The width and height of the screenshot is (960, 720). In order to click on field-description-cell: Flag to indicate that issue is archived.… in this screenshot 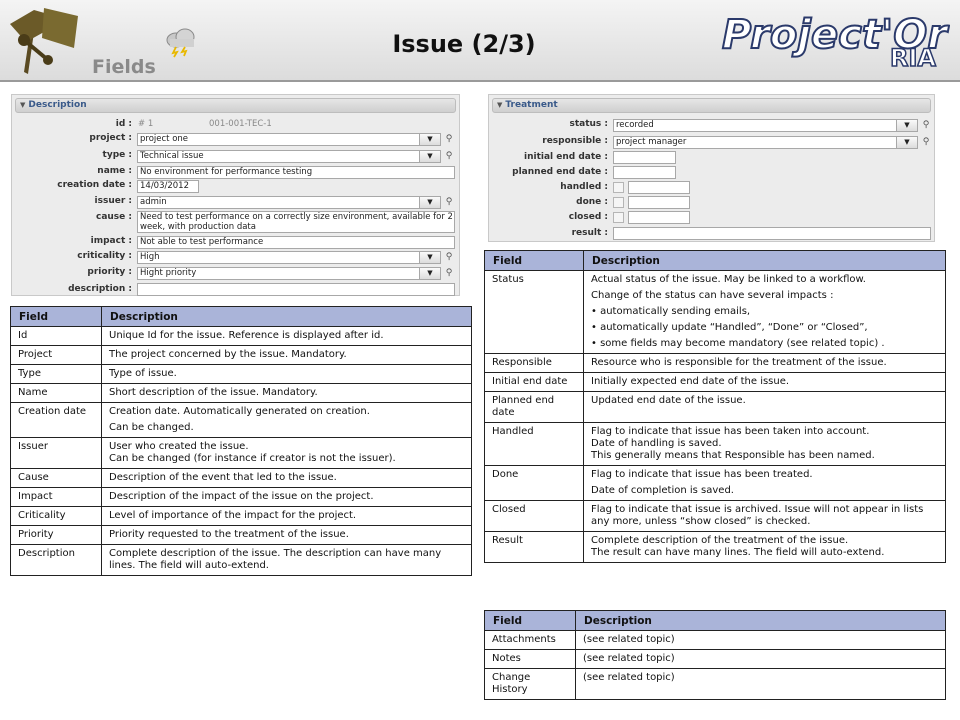, I will do `click(764, 516)`.